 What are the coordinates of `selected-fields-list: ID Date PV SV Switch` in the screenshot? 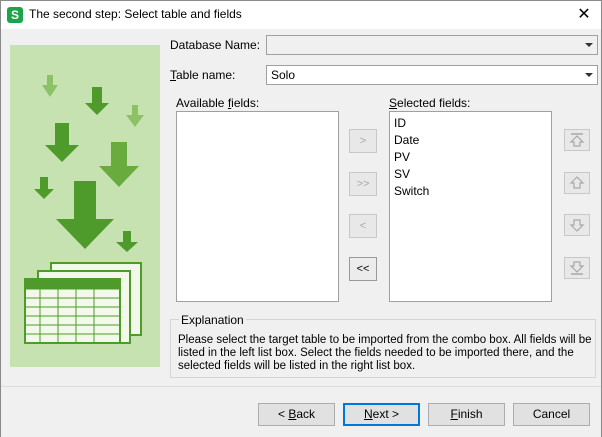 It's located at (470, 206).